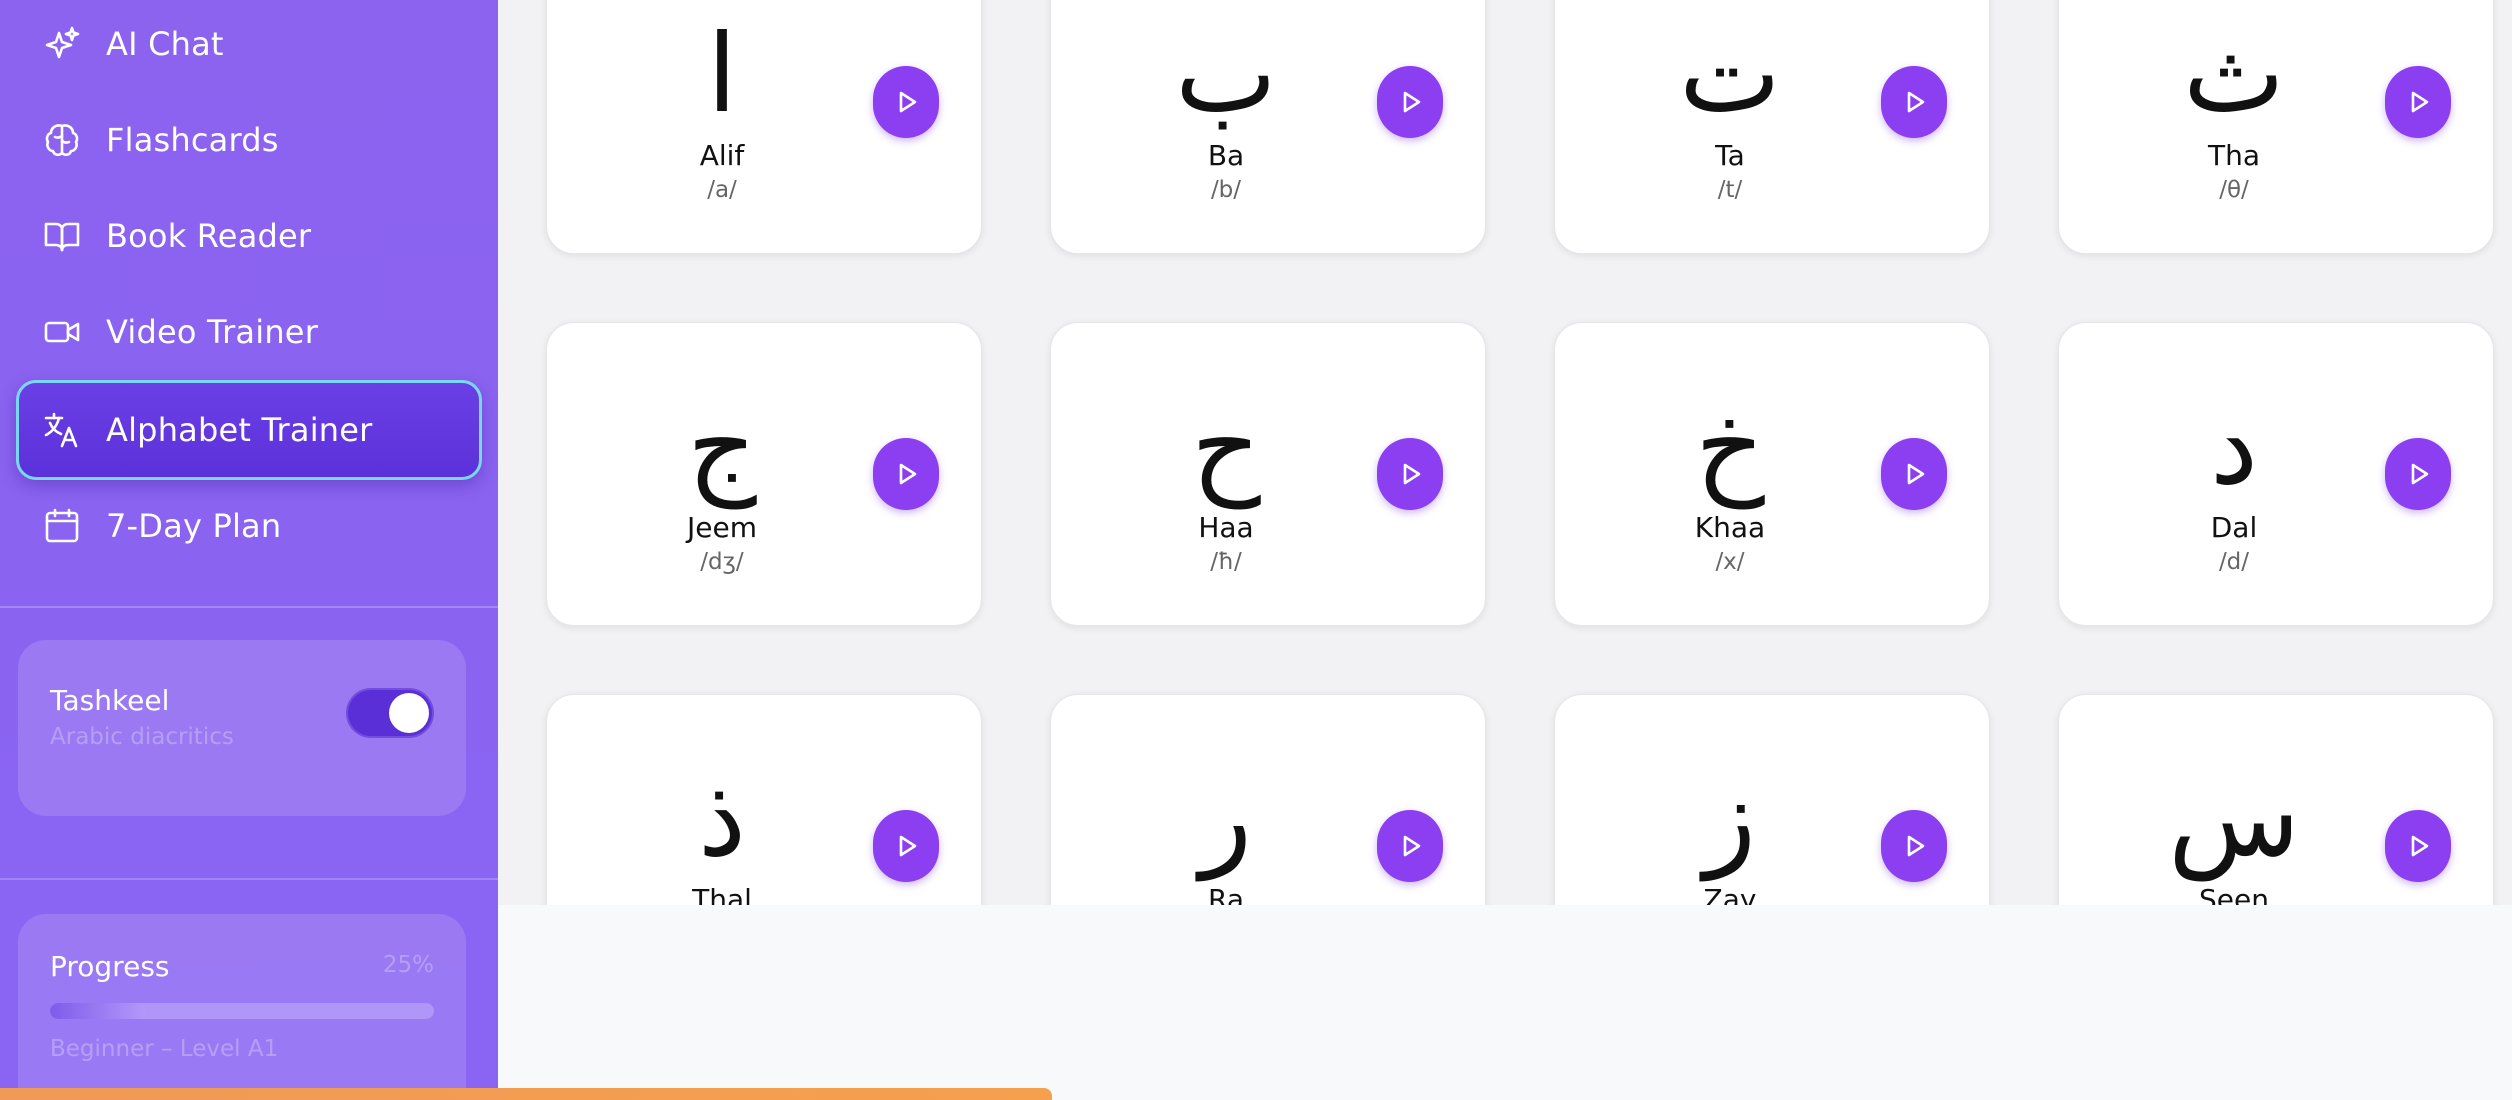 The width and height of the screenshot is (2512, 1100). What do you see at coordinates (1772, 799) in the screenshot?
I see `letter-card: ز Zay` at bounding box center [1772, 799].